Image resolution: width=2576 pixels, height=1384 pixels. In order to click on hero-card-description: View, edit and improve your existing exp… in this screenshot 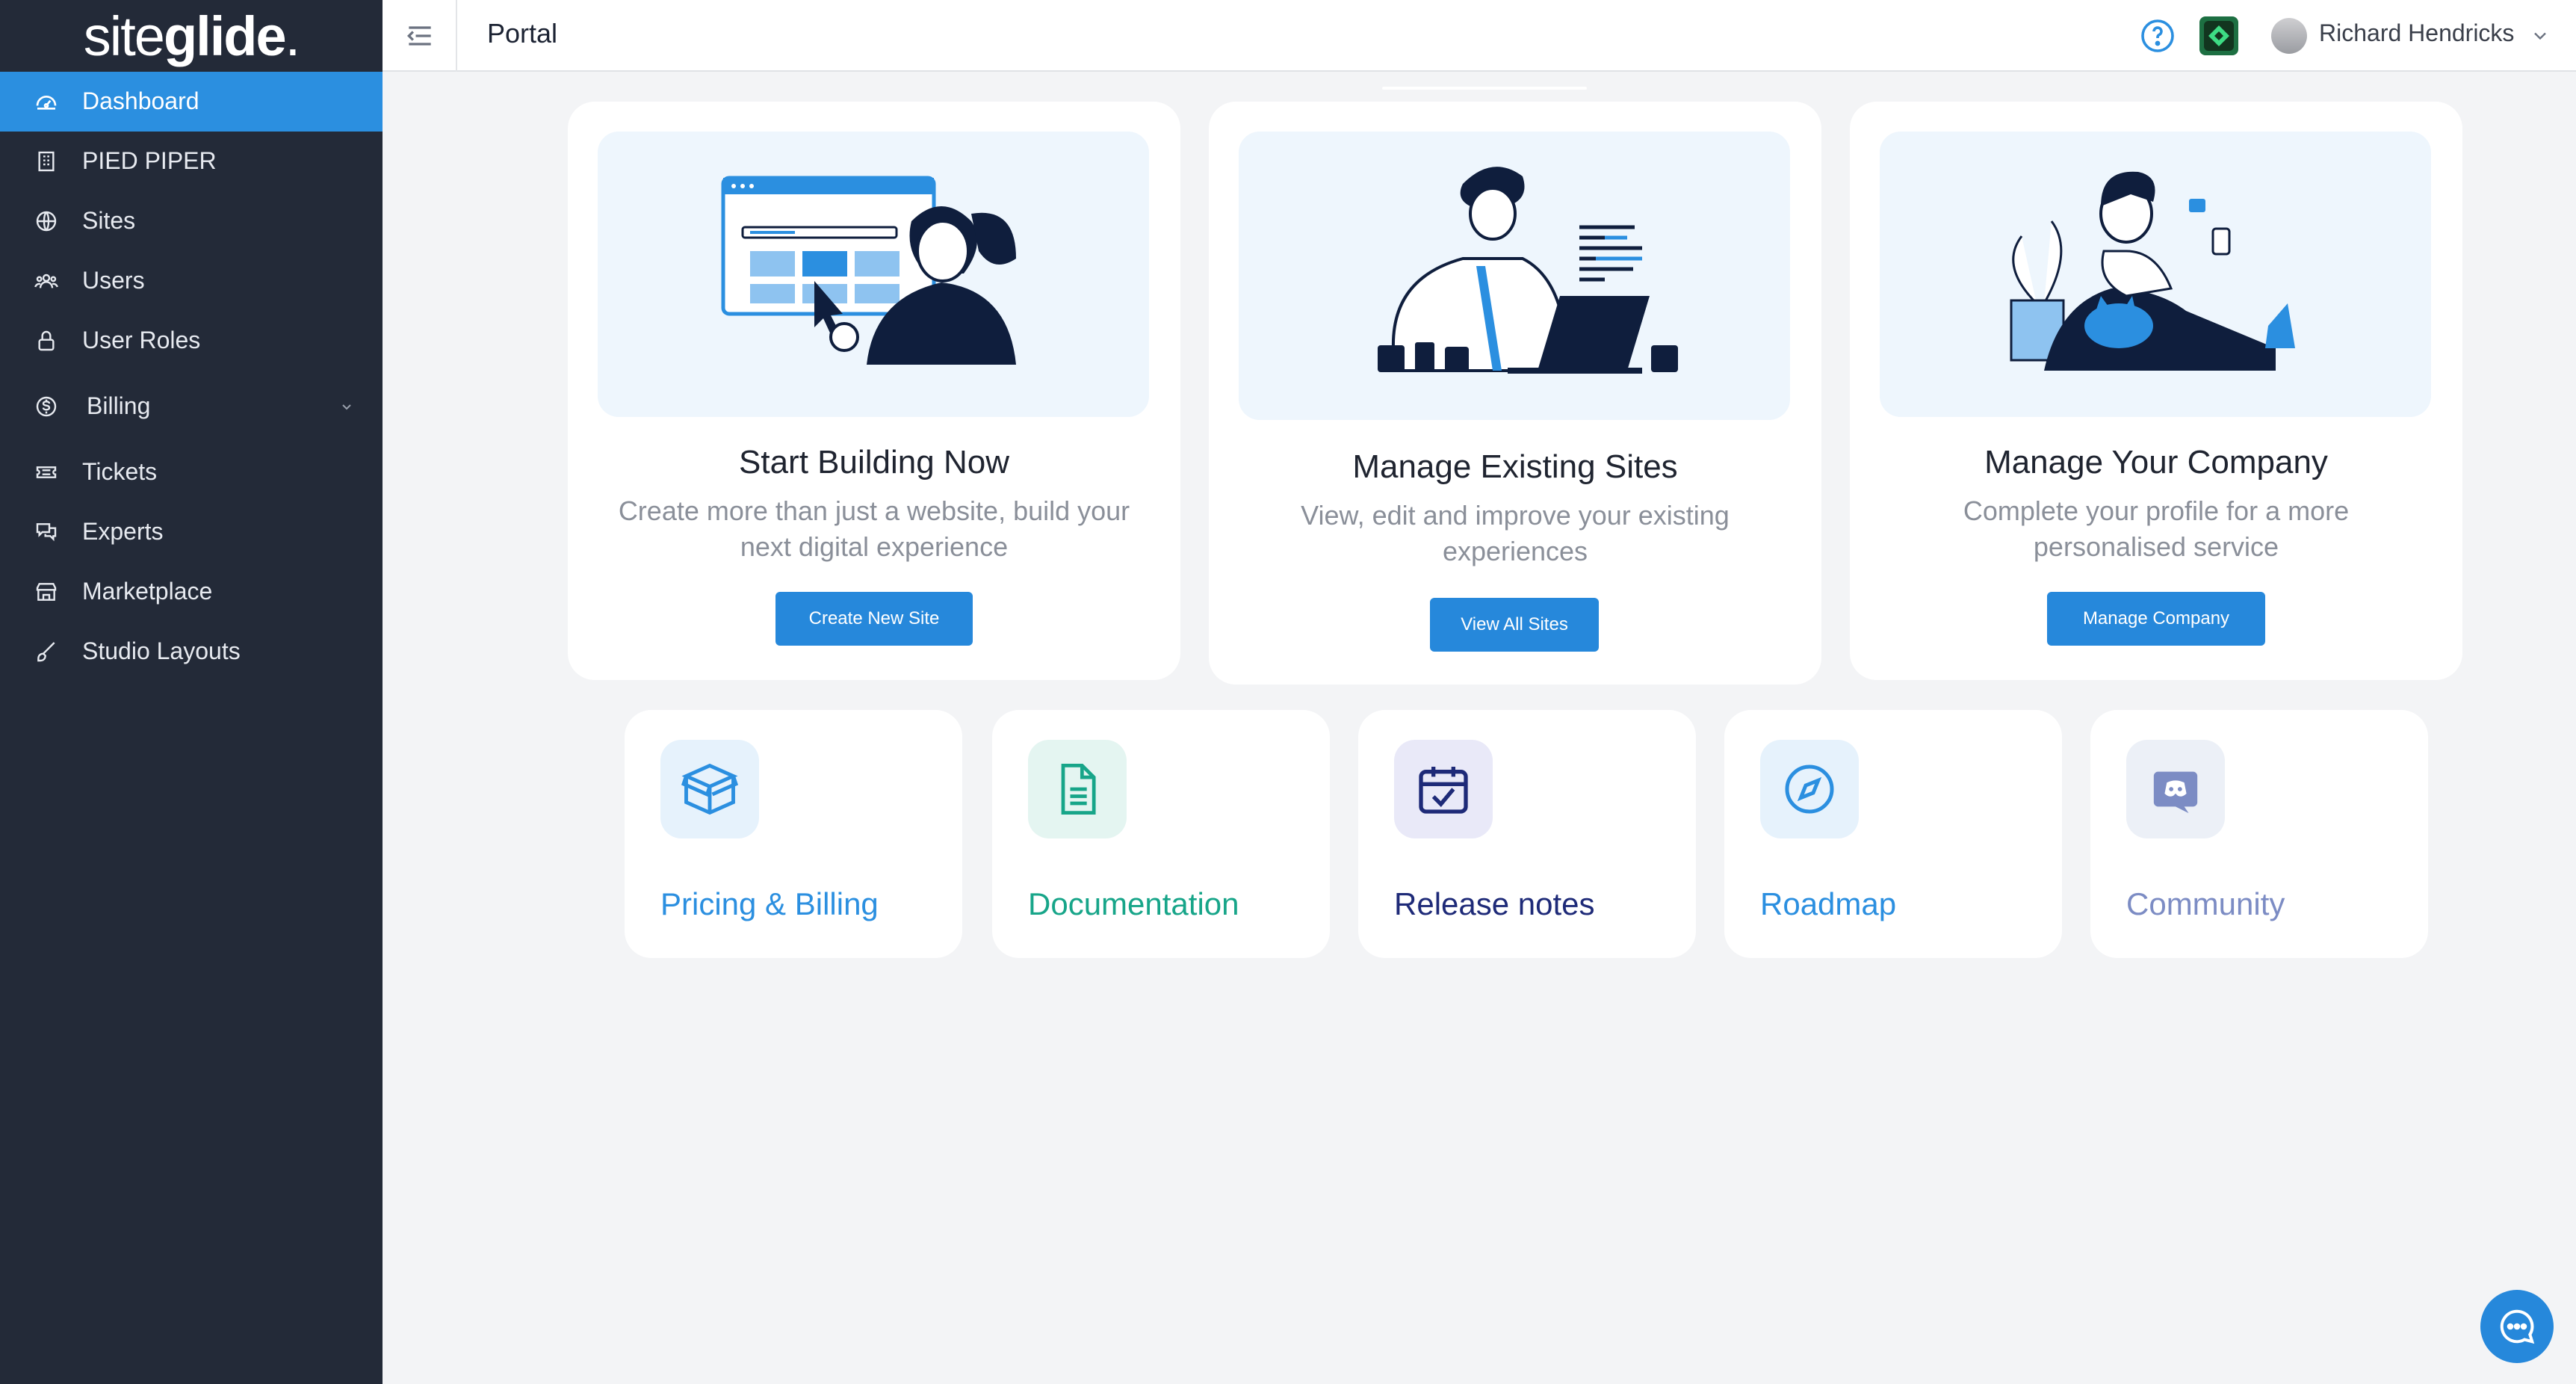, I will do `click(1515, 533)`.